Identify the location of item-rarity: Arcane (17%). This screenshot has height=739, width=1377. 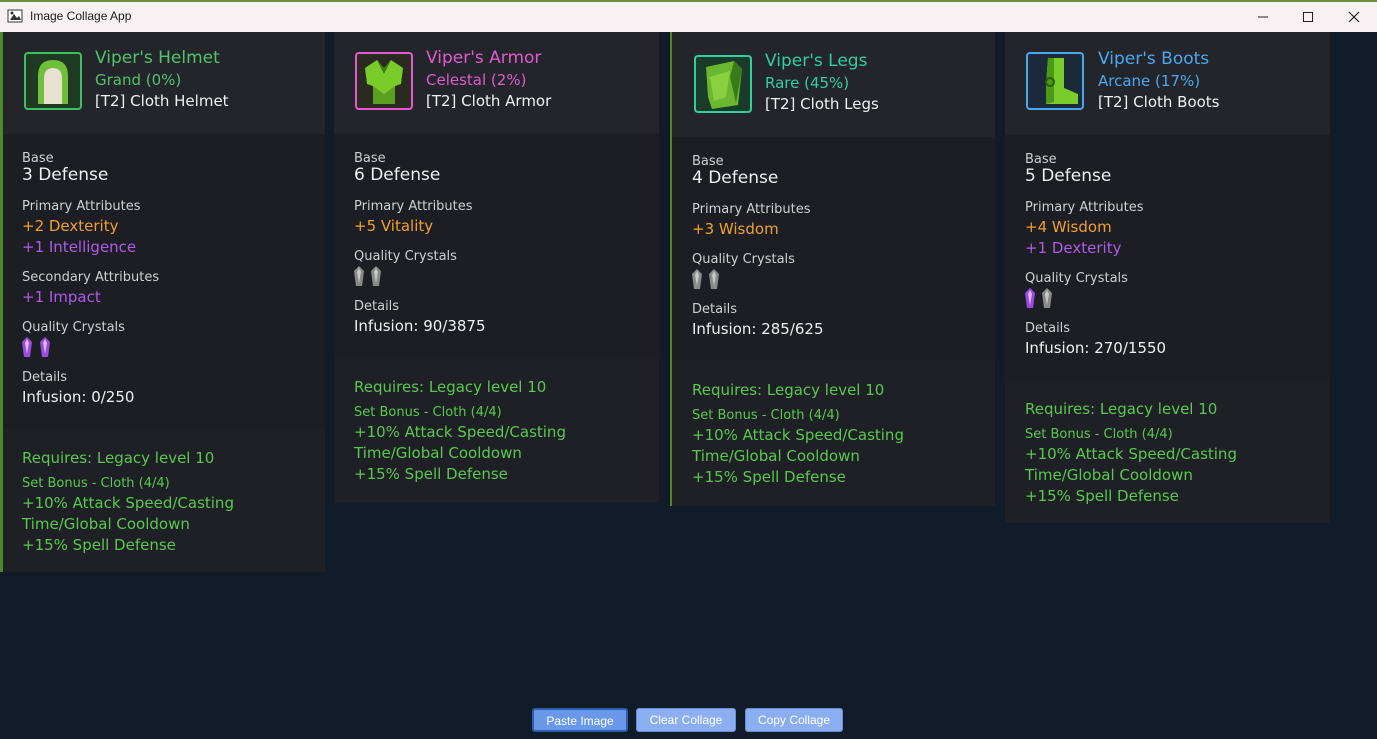
(1149, 81).